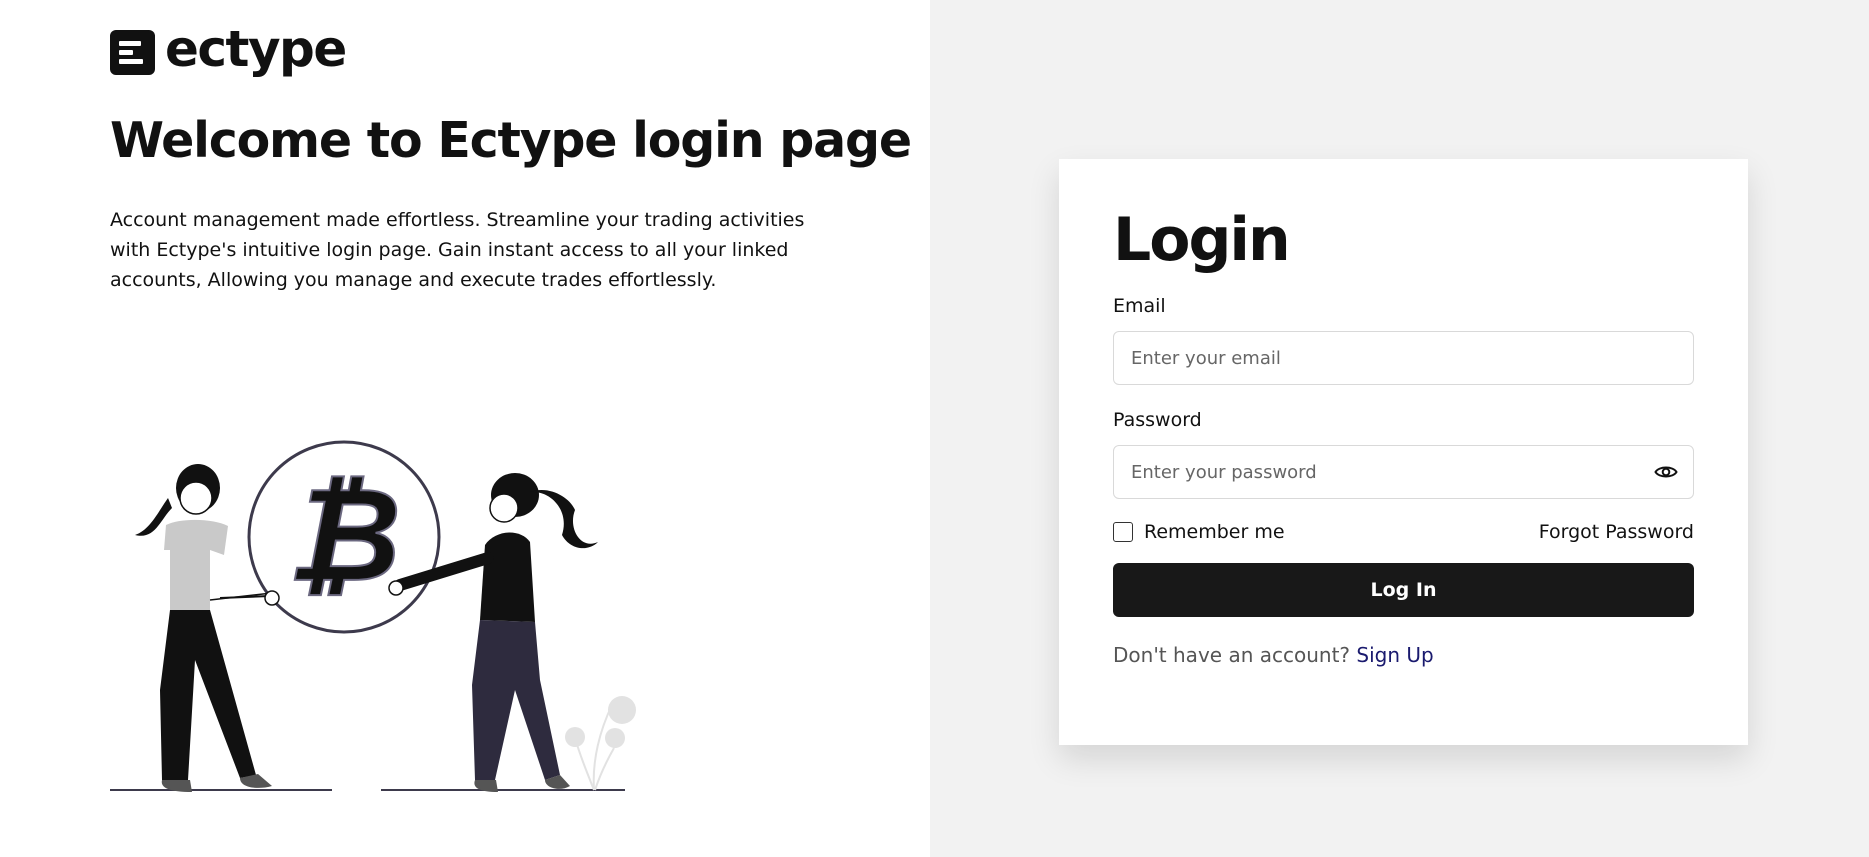  Describe the element at coordinates (1139, 306) in the screenshot. I see `email-label: Email` at that location.